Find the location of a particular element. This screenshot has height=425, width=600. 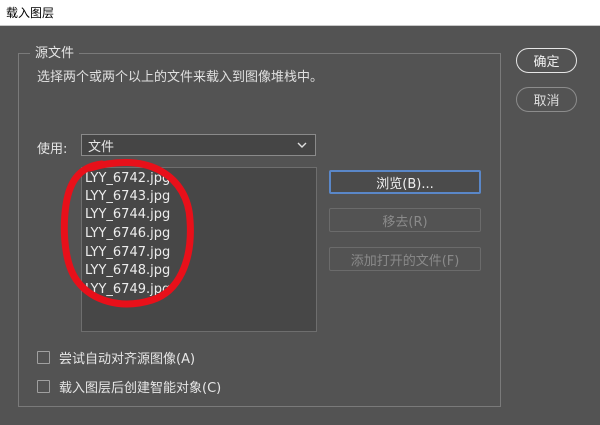

window-titlebar: 载入图层 is located at coordinates (300, 13).